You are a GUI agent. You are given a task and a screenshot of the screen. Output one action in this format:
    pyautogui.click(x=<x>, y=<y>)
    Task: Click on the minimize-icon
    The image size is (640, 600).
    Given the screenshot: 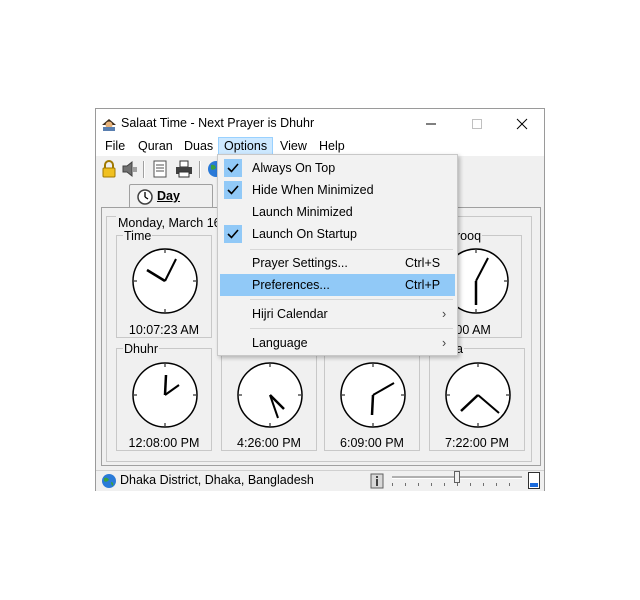 What is the action you would take?
    pyautogui.click(x=431, y=124)
    